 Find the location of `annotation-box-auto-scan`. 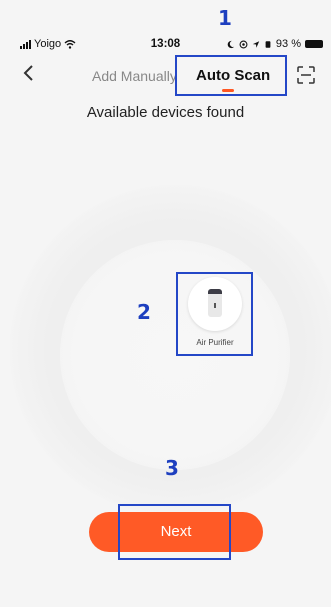

annotation-box-auto-scan is located at coordinates (231, 75).